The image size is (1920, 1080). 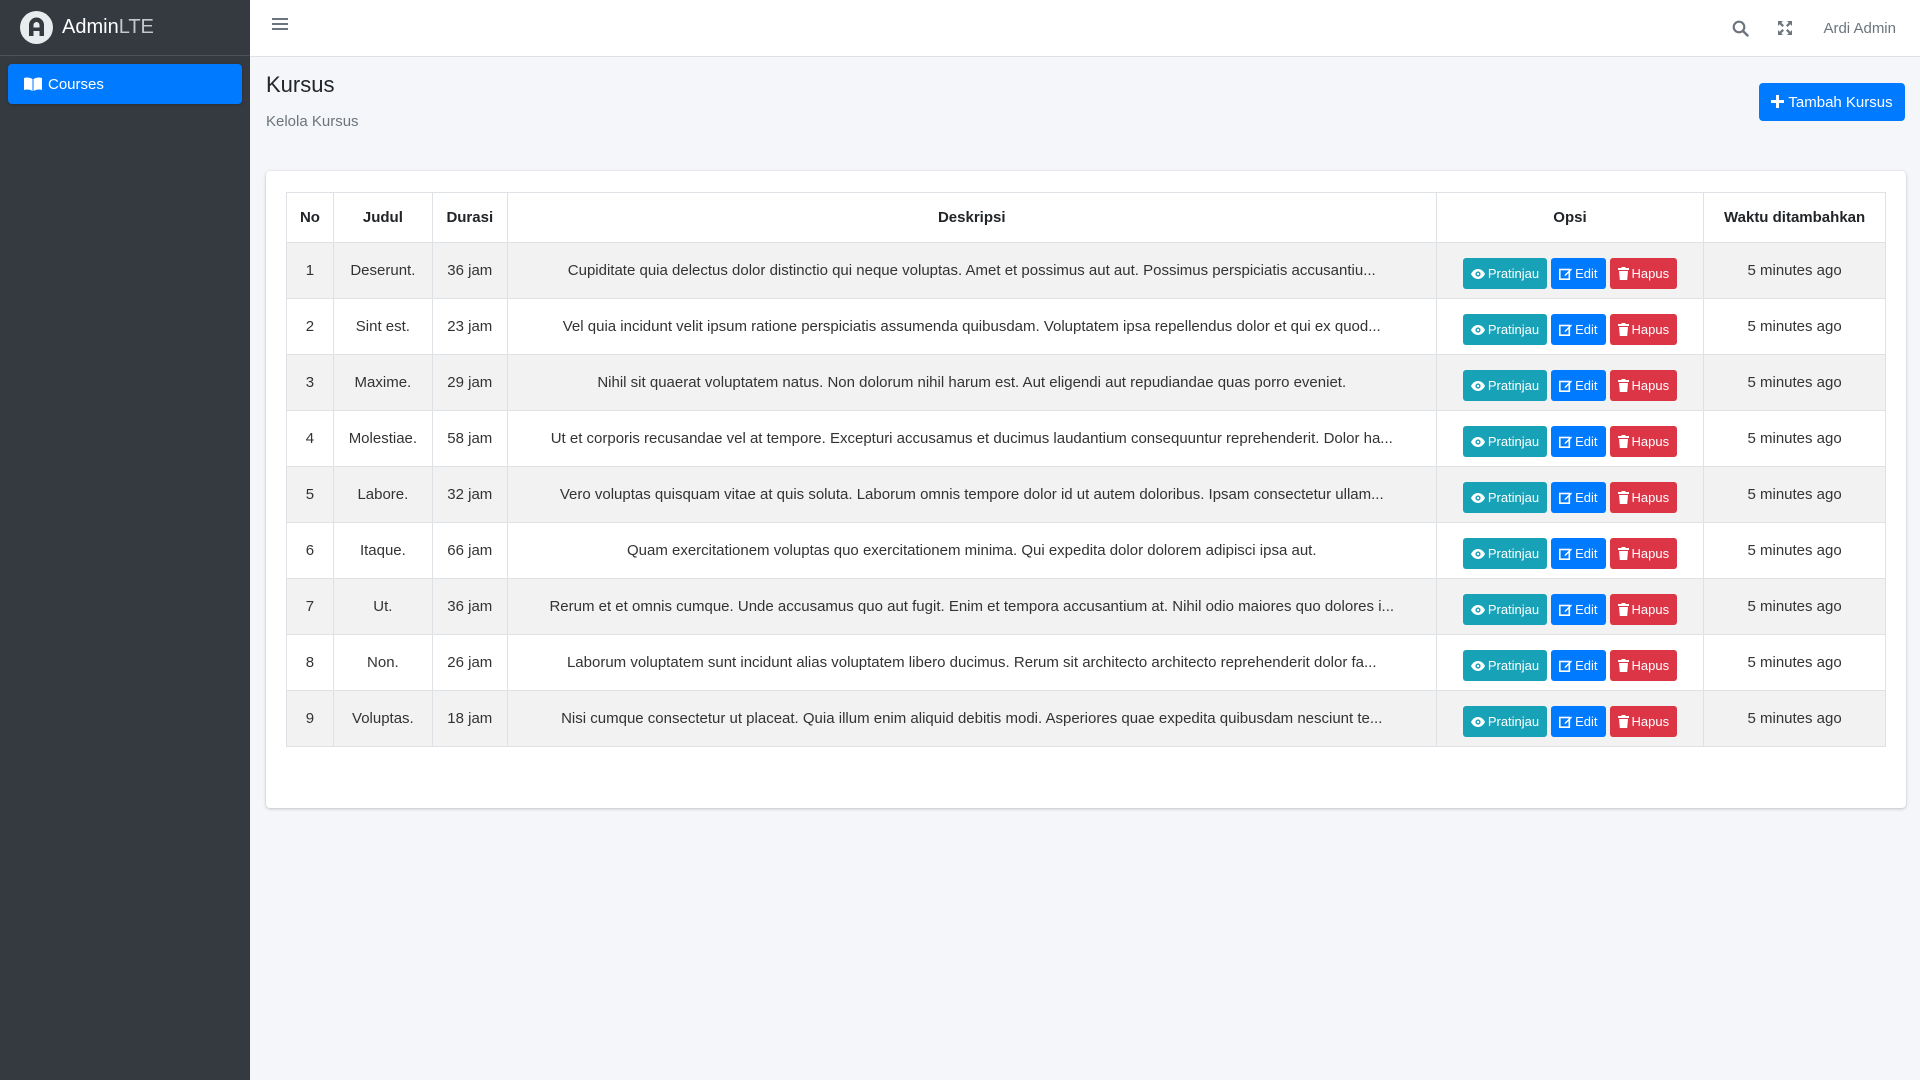 I want to click on cell-no: 8, so click(x=310, y=662).